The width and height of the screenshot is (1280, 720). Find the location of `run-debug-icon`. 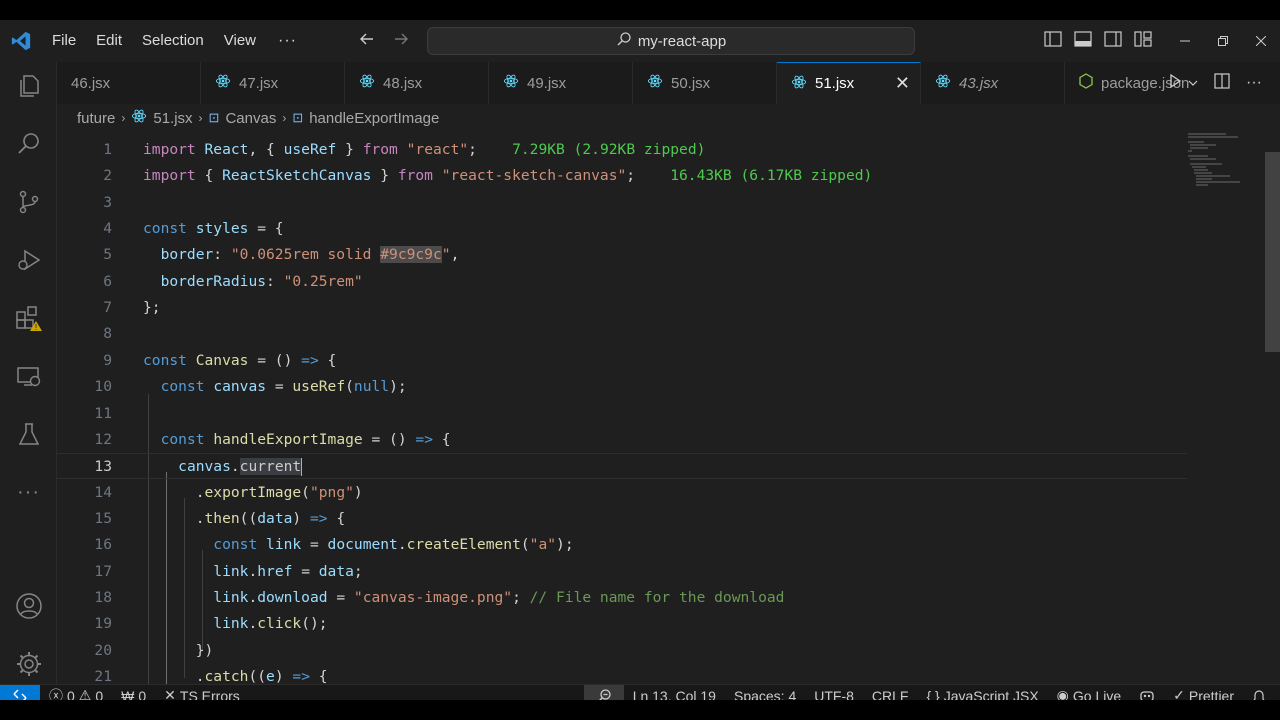

run-debug-icon is located at coordinates (28, 260).